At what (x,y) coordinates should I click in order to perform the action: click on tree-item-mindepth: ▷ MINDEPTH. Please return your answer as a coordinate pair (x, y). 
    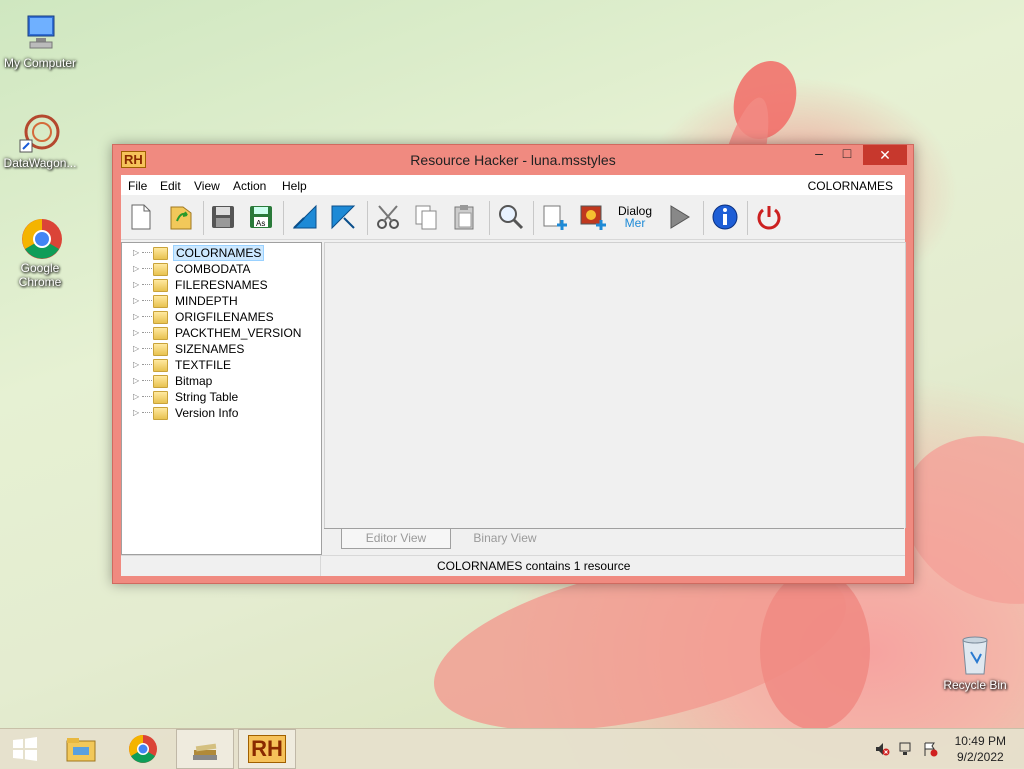
    Looking at the image, I should click on (220, 301).